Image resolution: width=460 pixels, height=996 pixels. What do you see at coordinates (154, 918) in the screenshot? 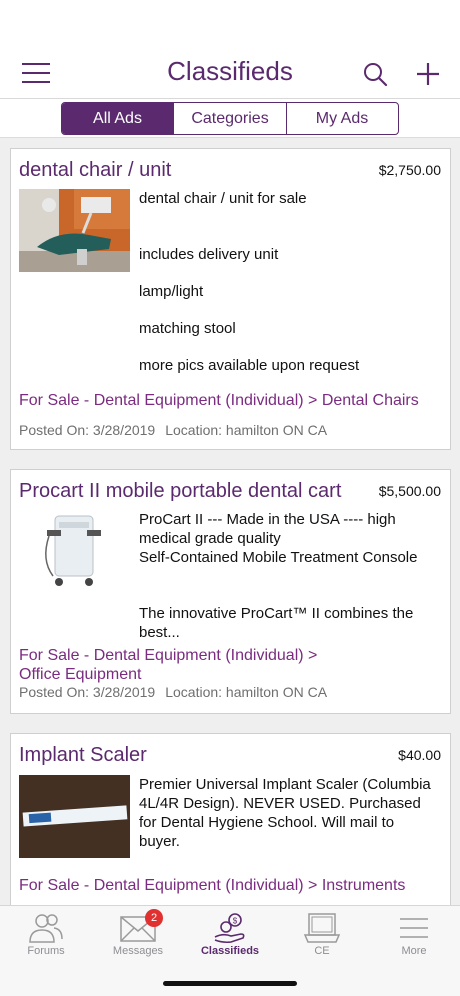
I see `unread-badge: 2` at bounding box center [154, 918].